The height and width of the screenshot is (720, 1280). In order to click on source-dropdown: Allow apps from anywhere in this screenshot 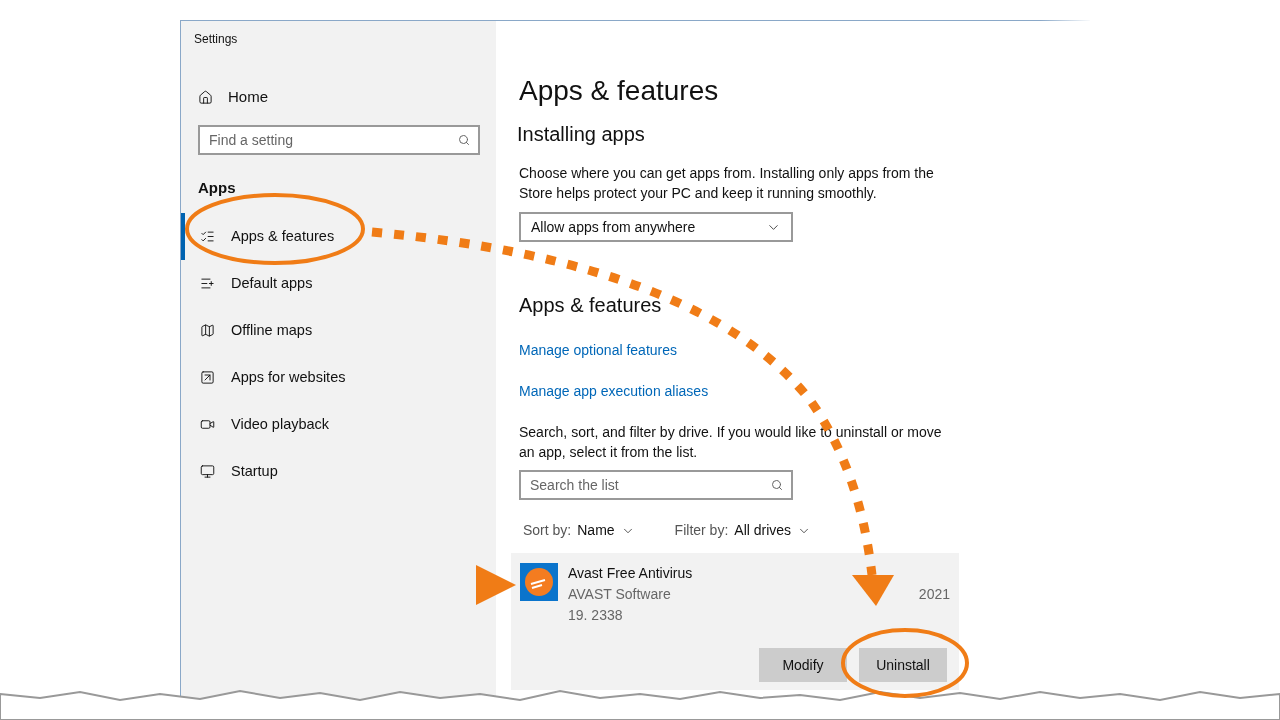, I will do `click(656, 227)`.